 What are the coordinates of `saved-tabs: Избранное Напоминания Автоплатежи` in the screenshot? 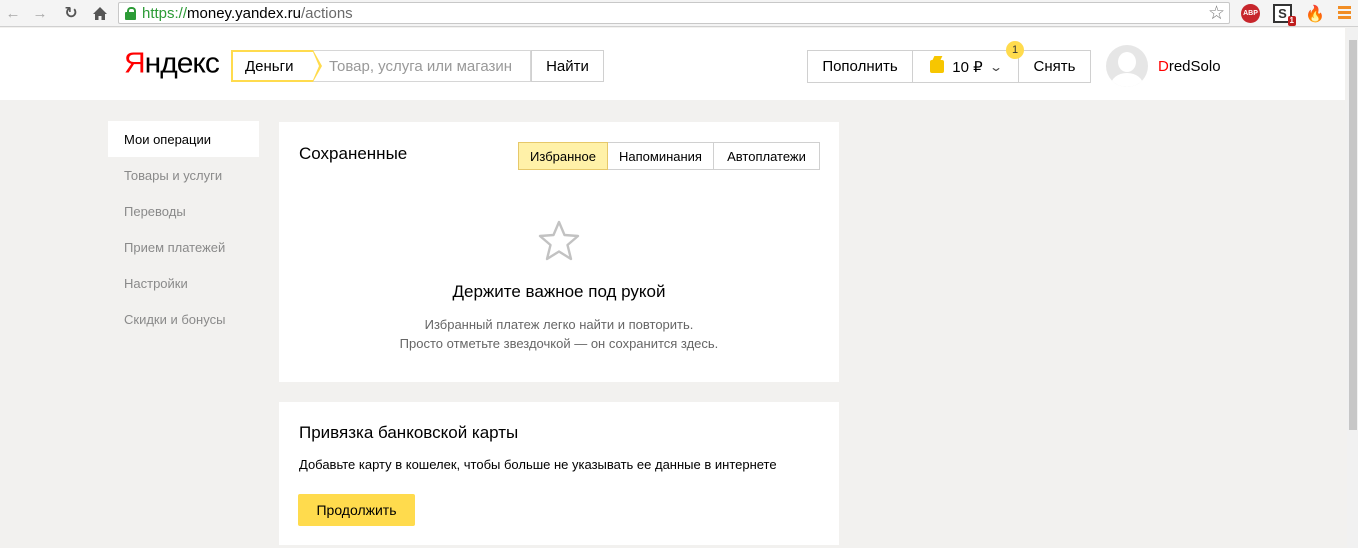 It's located at (669, 156).